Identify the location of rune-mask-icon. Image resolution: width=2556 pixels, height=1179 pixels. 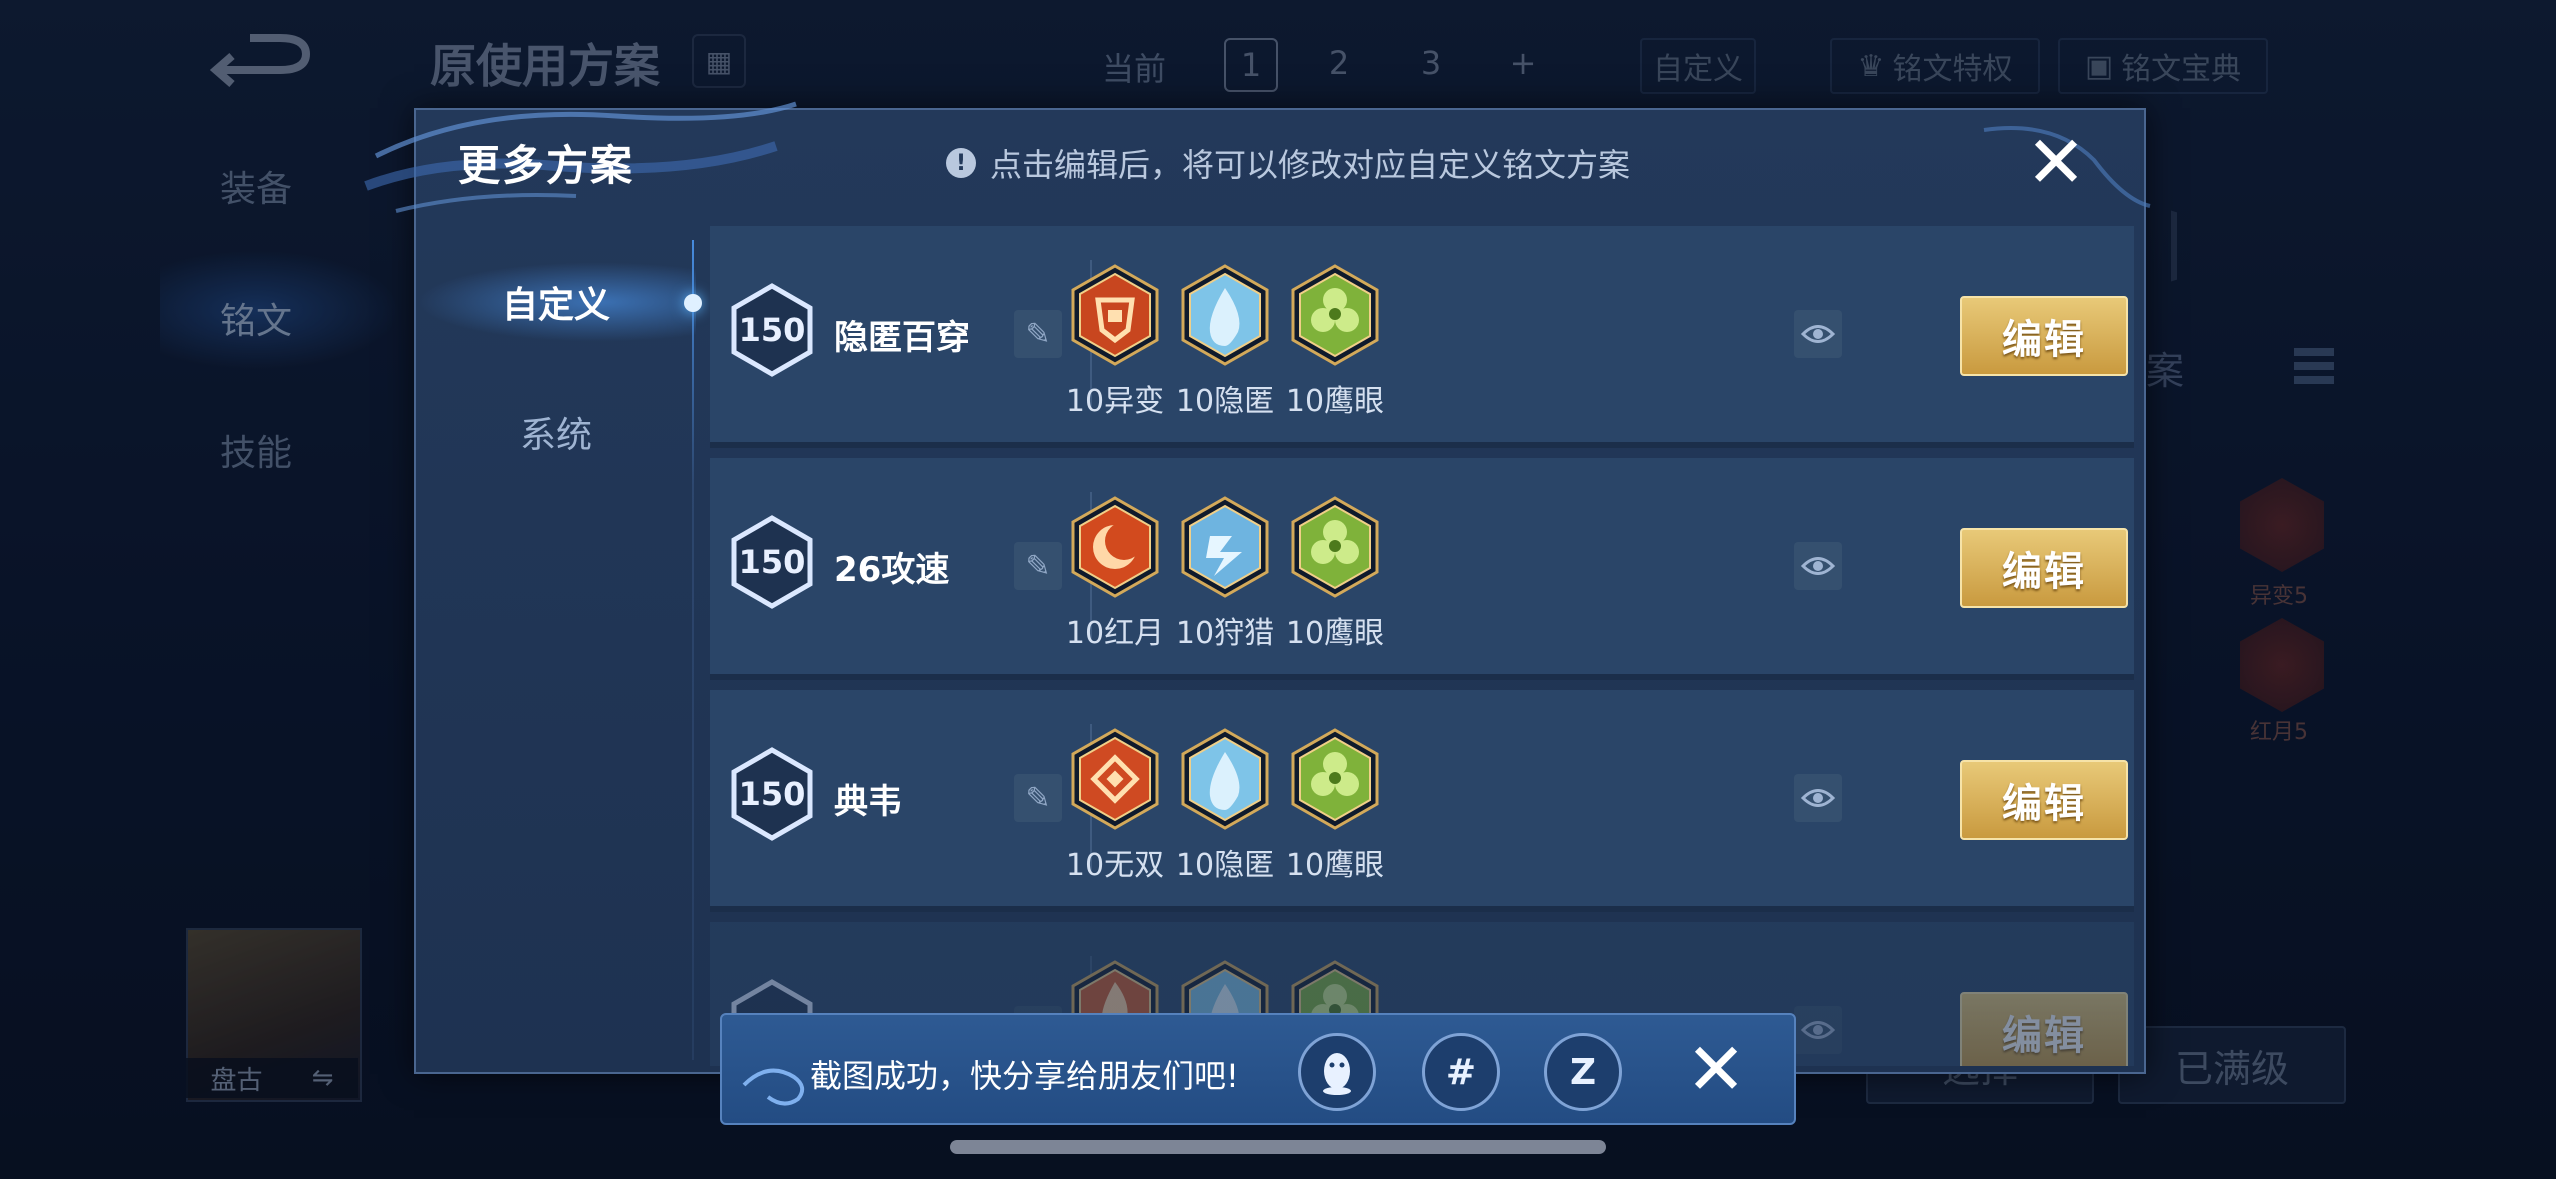
(1115, 315).